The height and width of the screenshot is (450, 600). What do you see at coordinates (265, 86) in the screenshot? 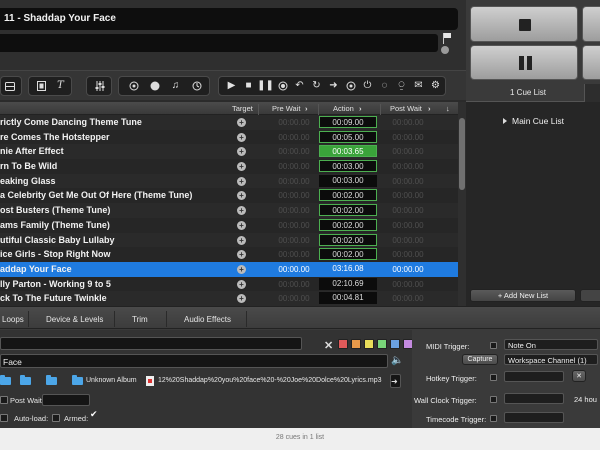
I see `pause-icon: ❚❚` at bounding box center [265, 86].